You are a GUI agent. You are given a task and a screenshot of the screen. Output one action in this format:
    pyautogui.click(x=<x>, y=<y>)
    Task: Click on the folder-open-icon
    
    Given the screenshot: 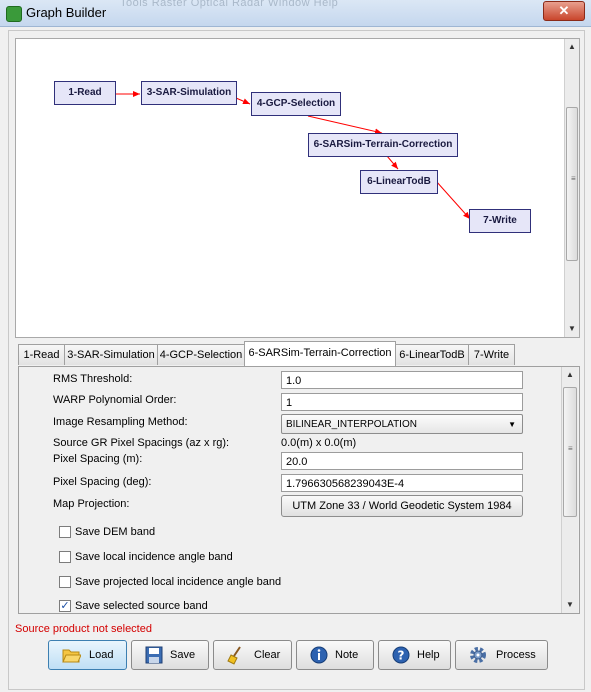 What is the action you would take?
    pyautogui.click(x=71, y=656)
    